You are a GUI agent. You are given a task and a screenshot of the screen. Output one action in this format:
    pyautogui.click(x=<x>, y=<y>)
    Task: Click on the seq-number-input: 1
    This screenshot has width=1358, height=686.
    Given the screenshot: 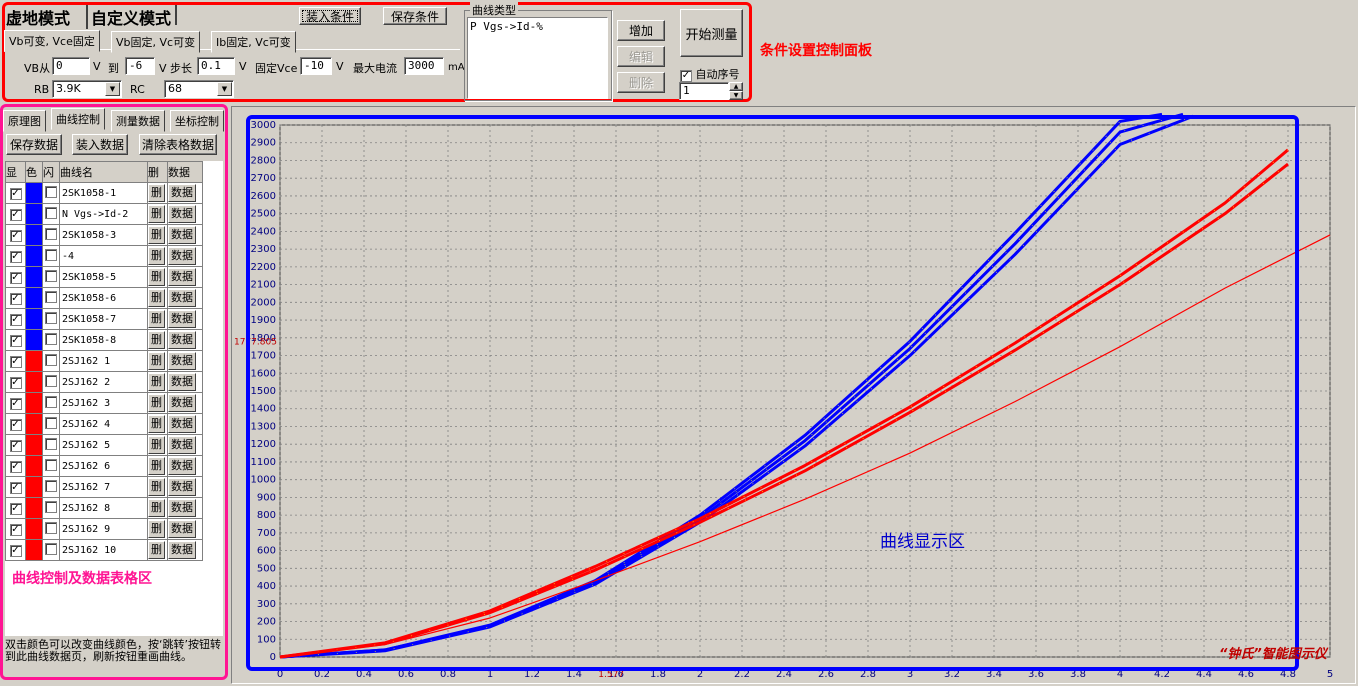 What is the action you would take?
    pyautogui.click(x=704, y=91)
    